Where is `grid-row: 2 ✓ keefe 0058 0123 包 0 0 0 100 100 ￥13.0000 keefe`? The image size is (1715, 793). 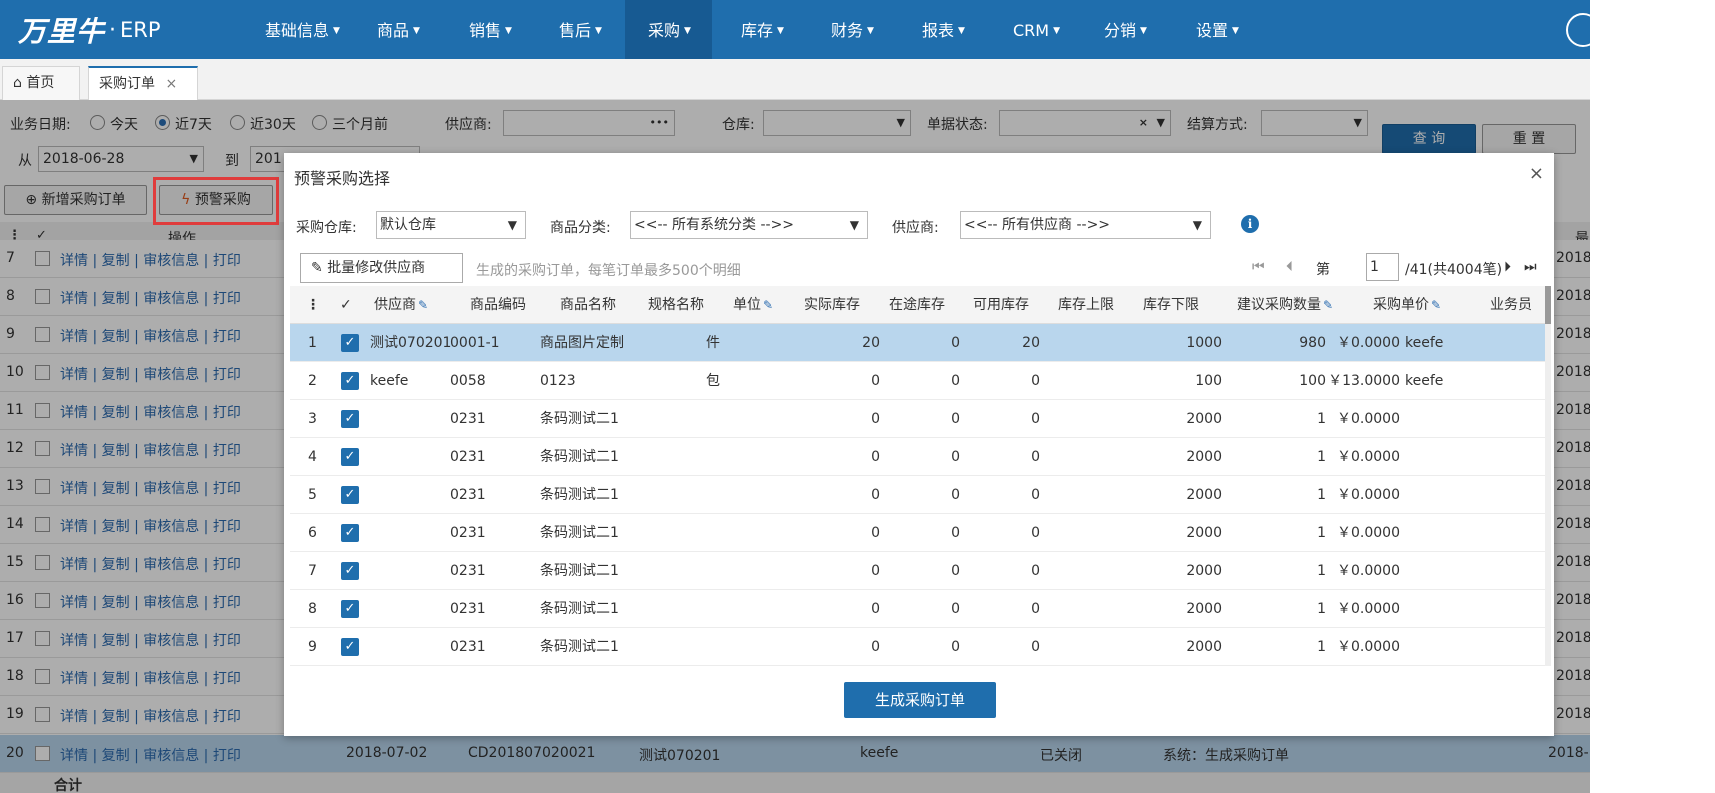
grid-row: 2 ✓ keefe 0058 0123 包 0 0 0 100 100 ￥13.0000 keefe is located at coordinates (919, 381).